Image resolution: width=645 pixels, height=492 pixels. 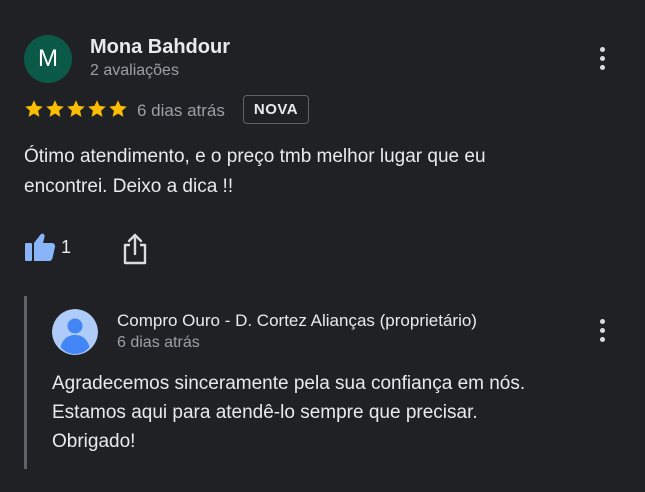 I want to click on avatar-letter: M, so click(x=48, y=58).